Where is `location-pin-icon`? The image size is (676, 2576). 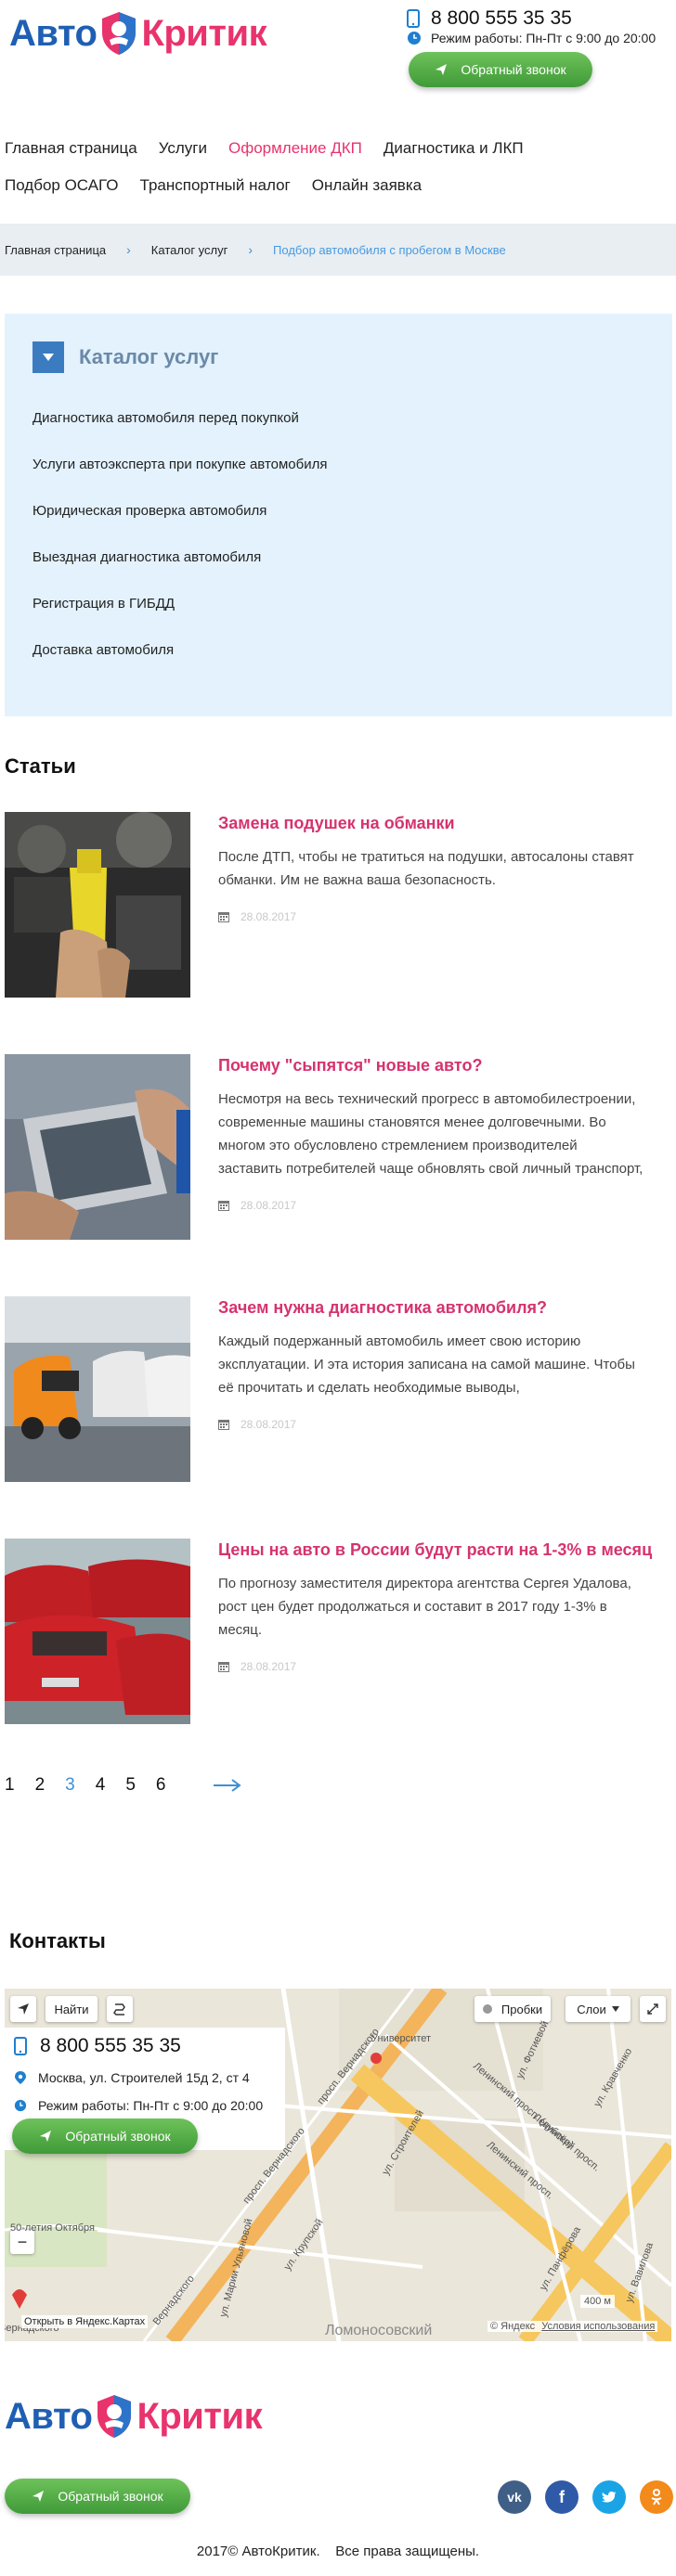 location-pin-icon is located at coordinates (20, 2077).